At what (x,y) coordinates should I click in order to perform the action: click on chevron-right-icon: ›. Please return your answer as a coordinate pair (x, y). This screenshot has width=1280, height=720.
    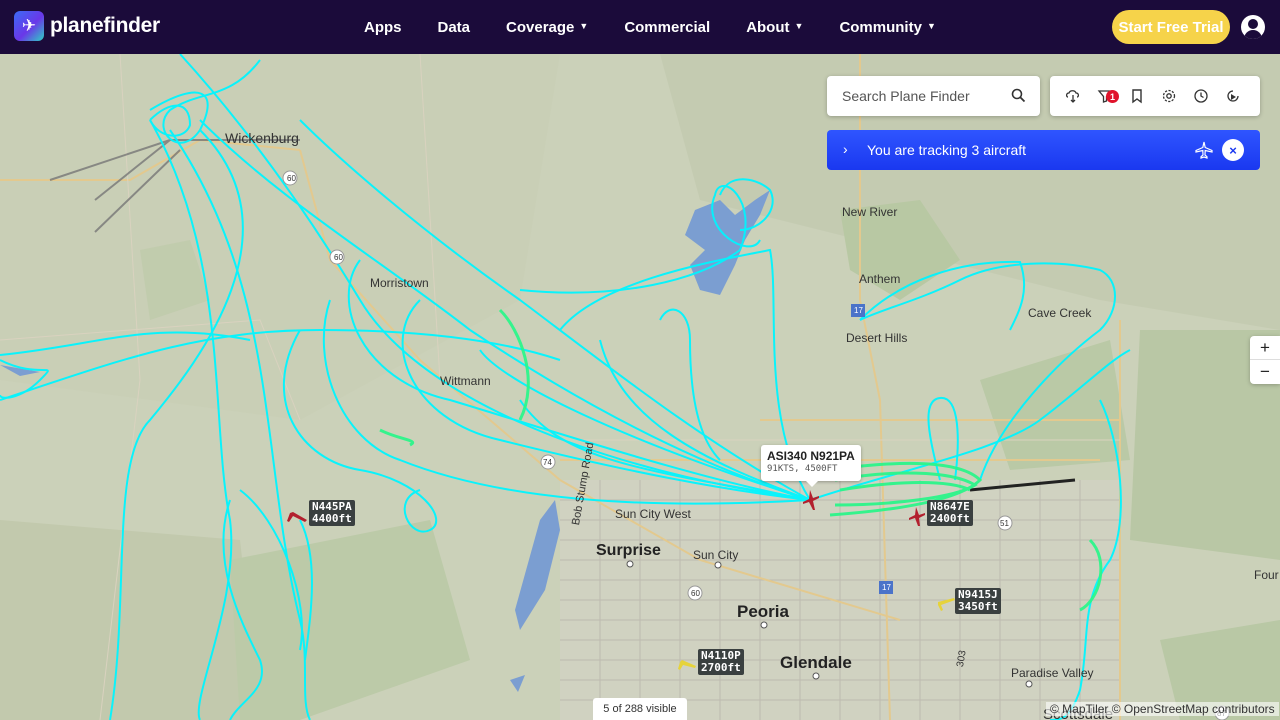
    Looking at the image, I should click on (845, 149).